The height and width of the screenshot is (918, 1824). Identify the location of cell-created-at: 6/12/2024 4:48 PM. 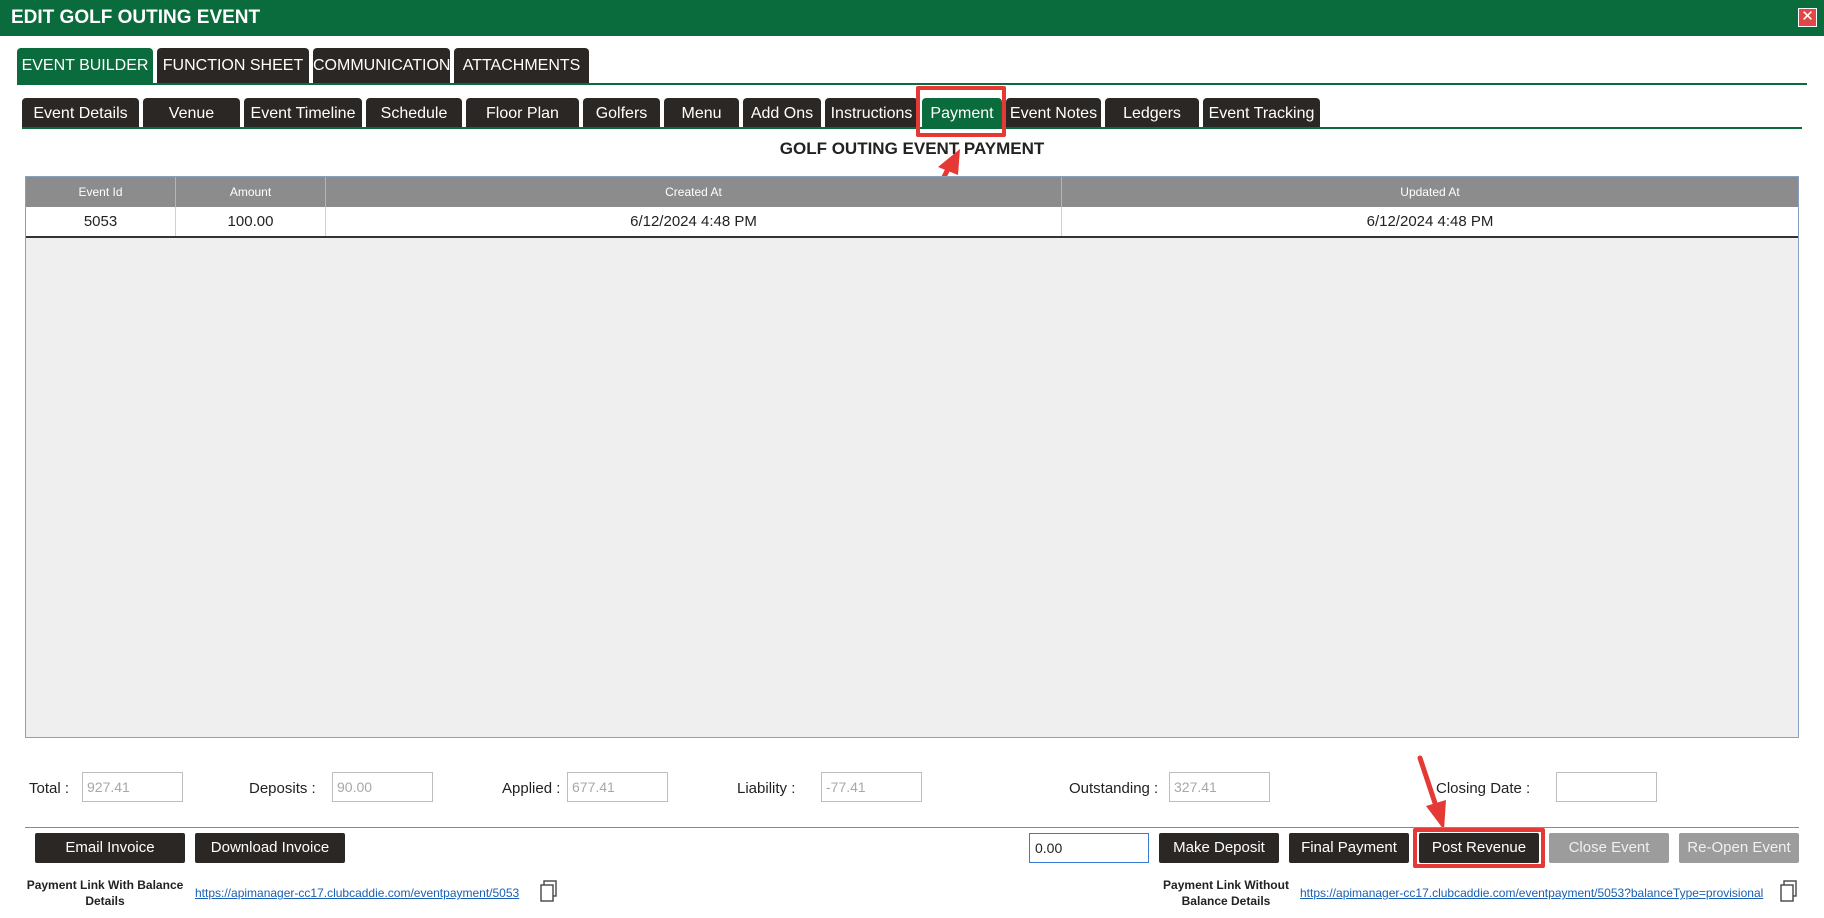
(694, 221).